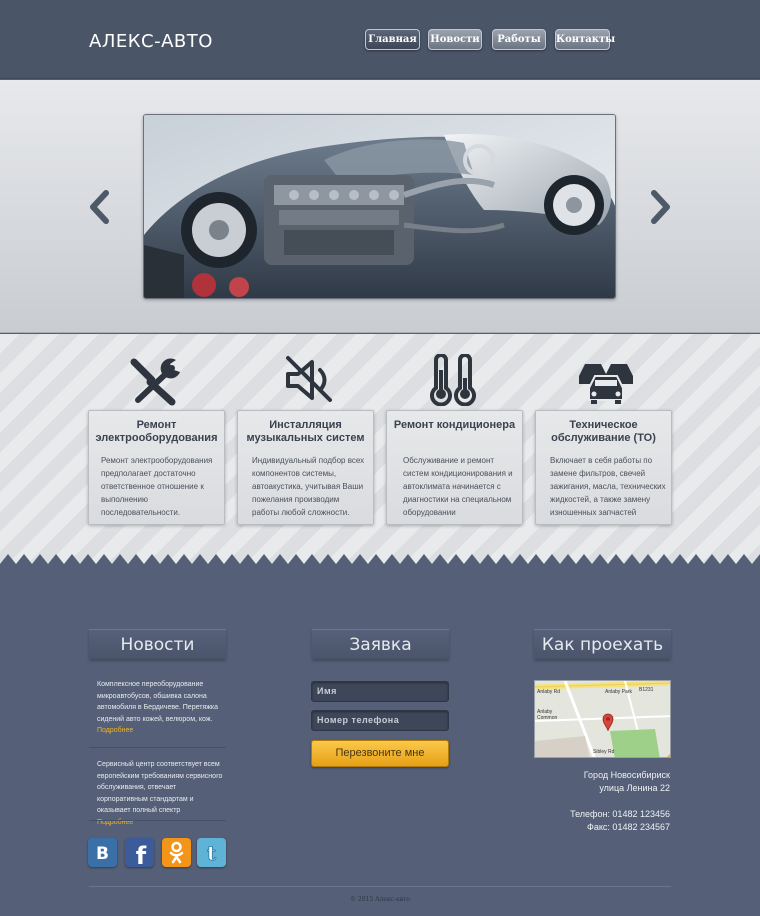  Describe the element at coordinates (549, 692) in the screenshot. I see `map-label: Anlaby Rd` at that location.